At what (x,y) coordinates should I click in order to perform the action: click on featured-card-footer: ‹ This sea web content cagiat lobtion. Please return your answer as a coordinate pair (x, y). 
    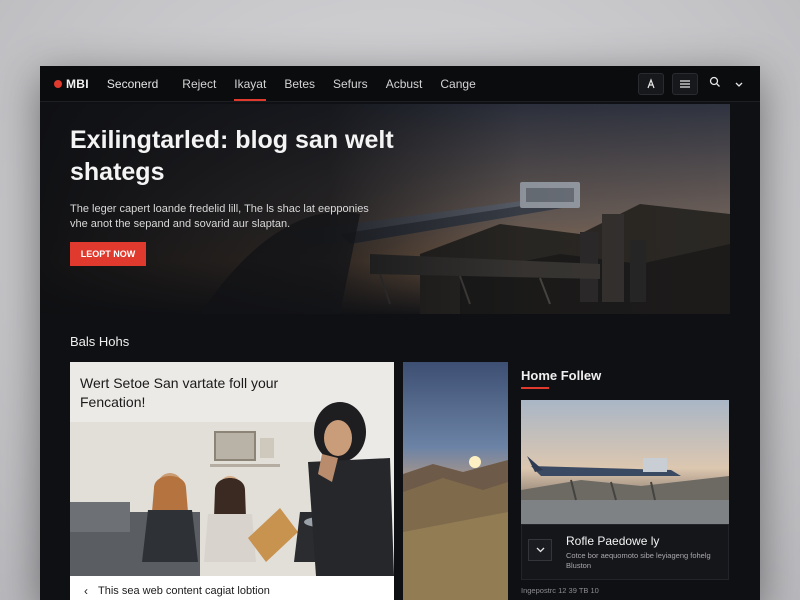
    Looking at the image, I should click on (232, 588).